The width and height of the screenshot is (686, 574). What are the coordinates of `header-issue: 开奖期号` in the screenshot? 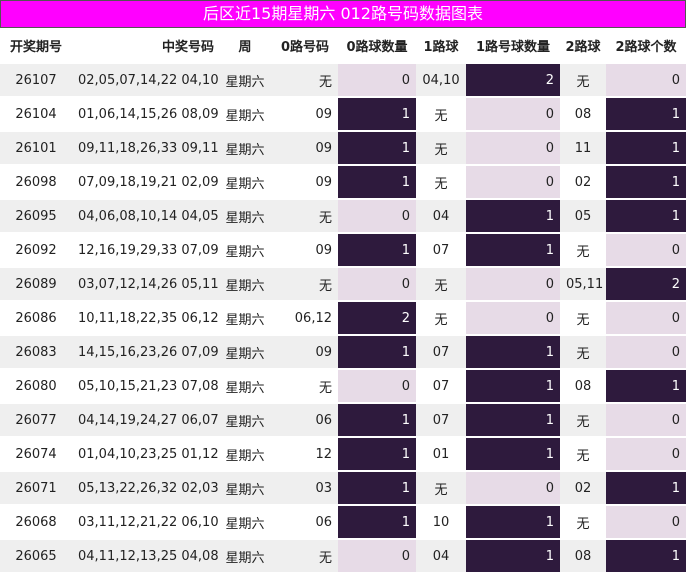 It's located at (35, 47).